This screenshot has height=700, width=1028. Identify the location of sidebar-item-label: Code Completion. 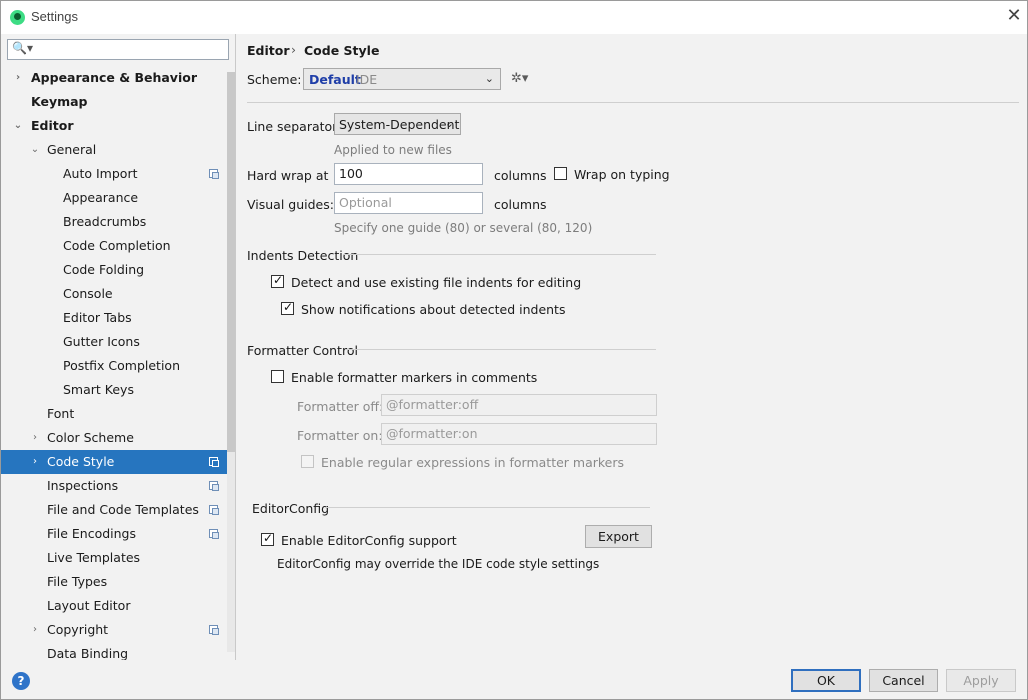
(117, 245).